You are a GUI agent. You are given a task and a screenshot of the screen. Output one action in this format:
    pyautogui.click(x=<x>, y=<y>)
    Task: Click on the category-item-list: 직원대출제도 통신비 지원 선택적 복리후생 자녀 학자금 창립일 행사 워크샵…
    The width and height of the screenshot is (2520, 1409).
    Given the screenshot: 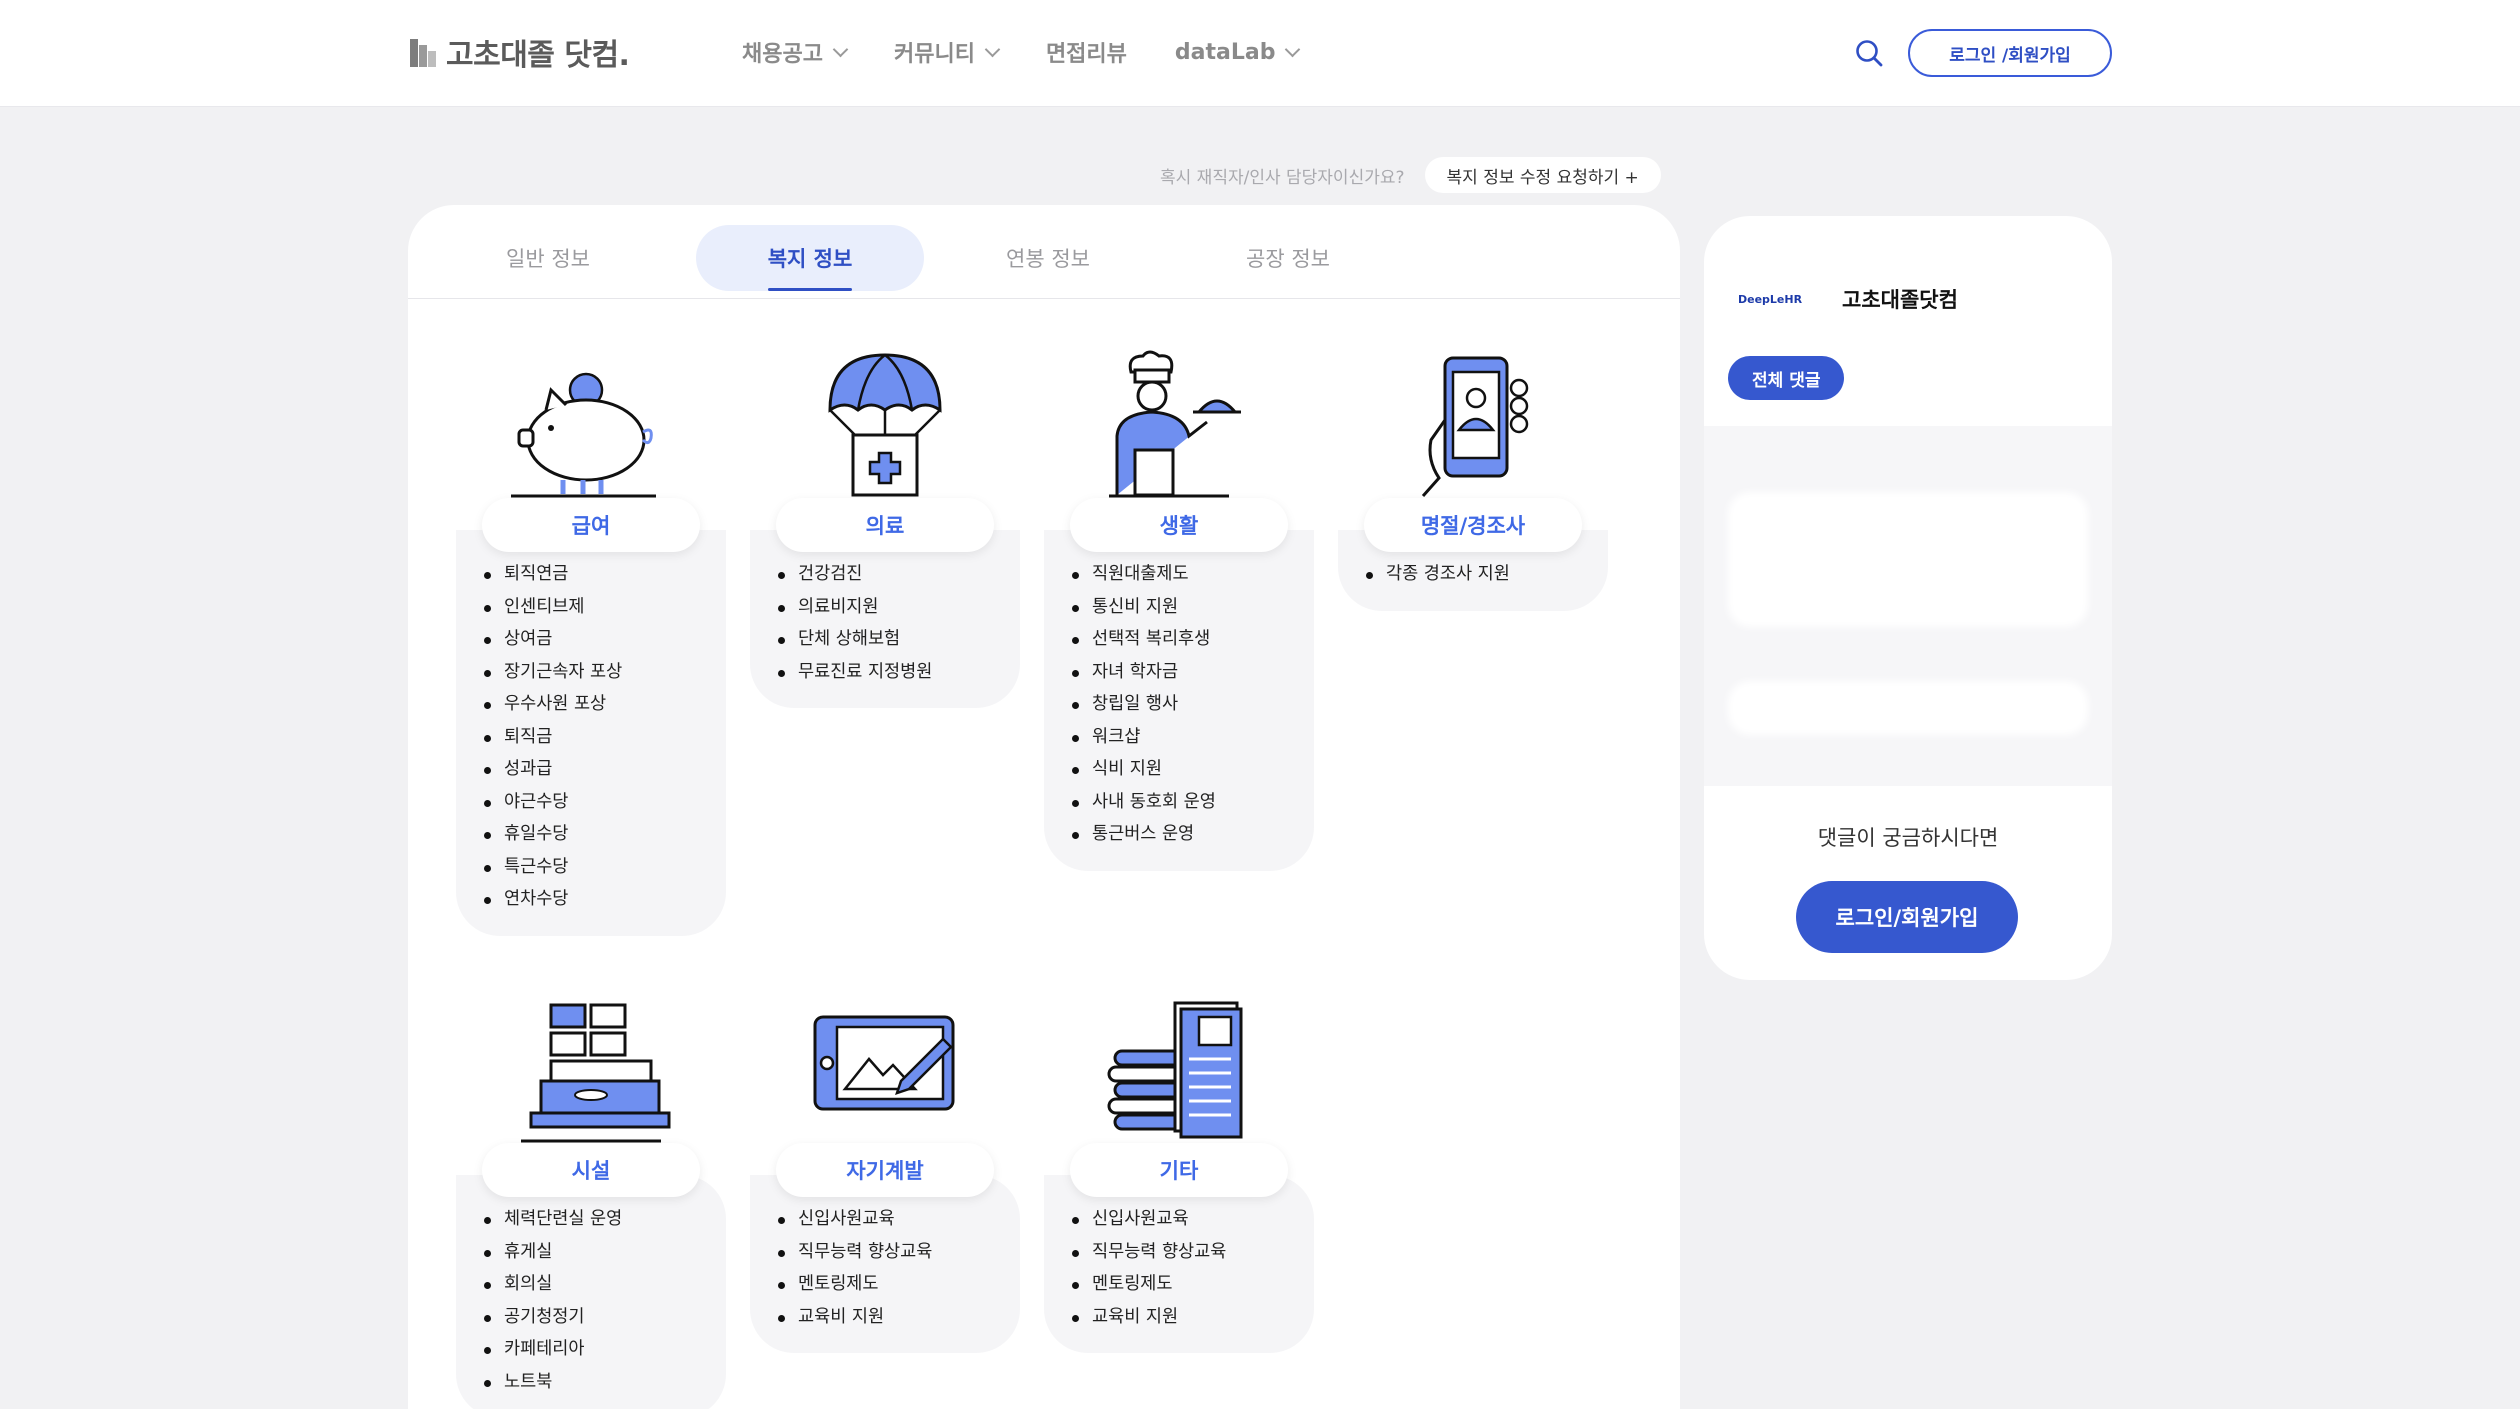 What is the action you would take?
    pyautogui.click(x=1192, y=704)
    